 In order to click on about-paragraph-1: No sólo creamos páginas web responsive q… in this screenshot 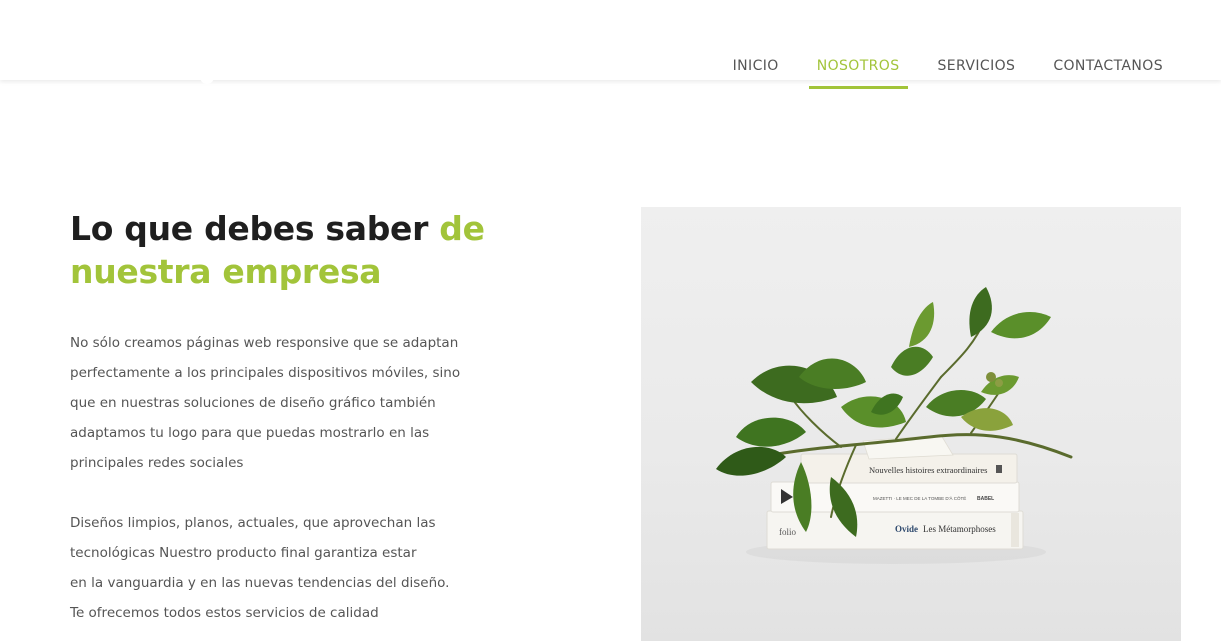, I will do `click(285, 403)`.